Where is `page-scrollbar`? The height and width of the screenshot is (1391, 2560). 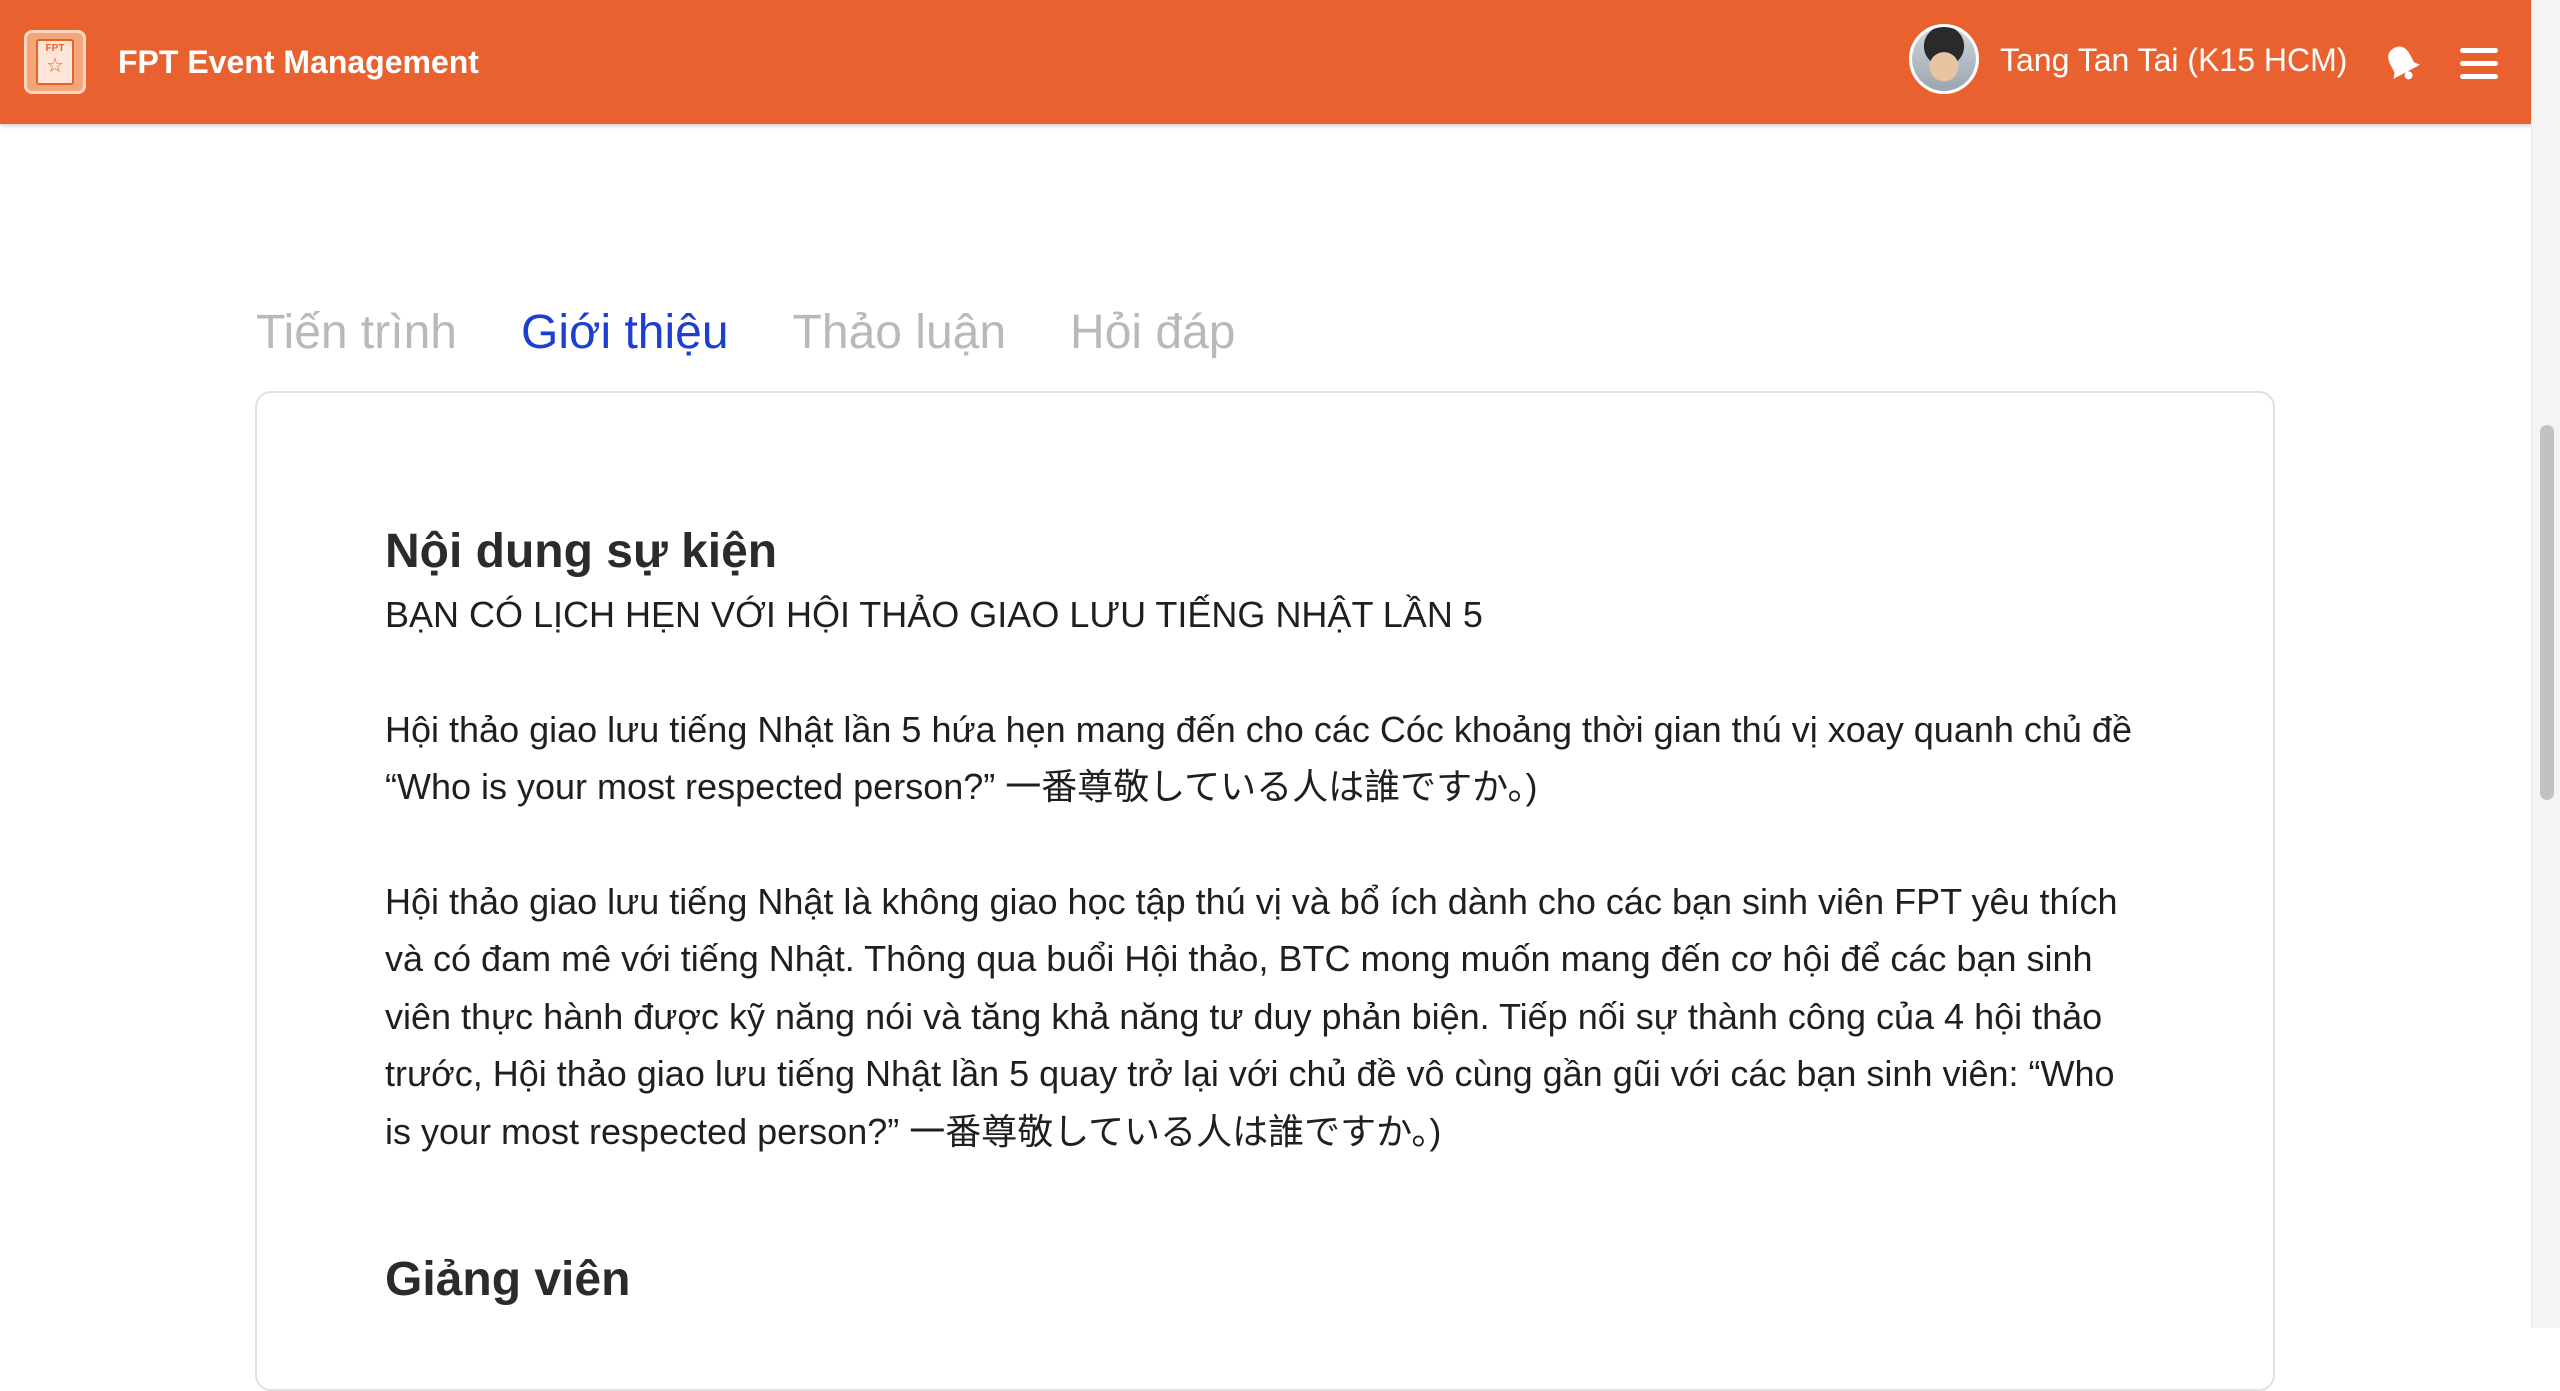
page-scrollbar is located at coordinates (2545, 664).